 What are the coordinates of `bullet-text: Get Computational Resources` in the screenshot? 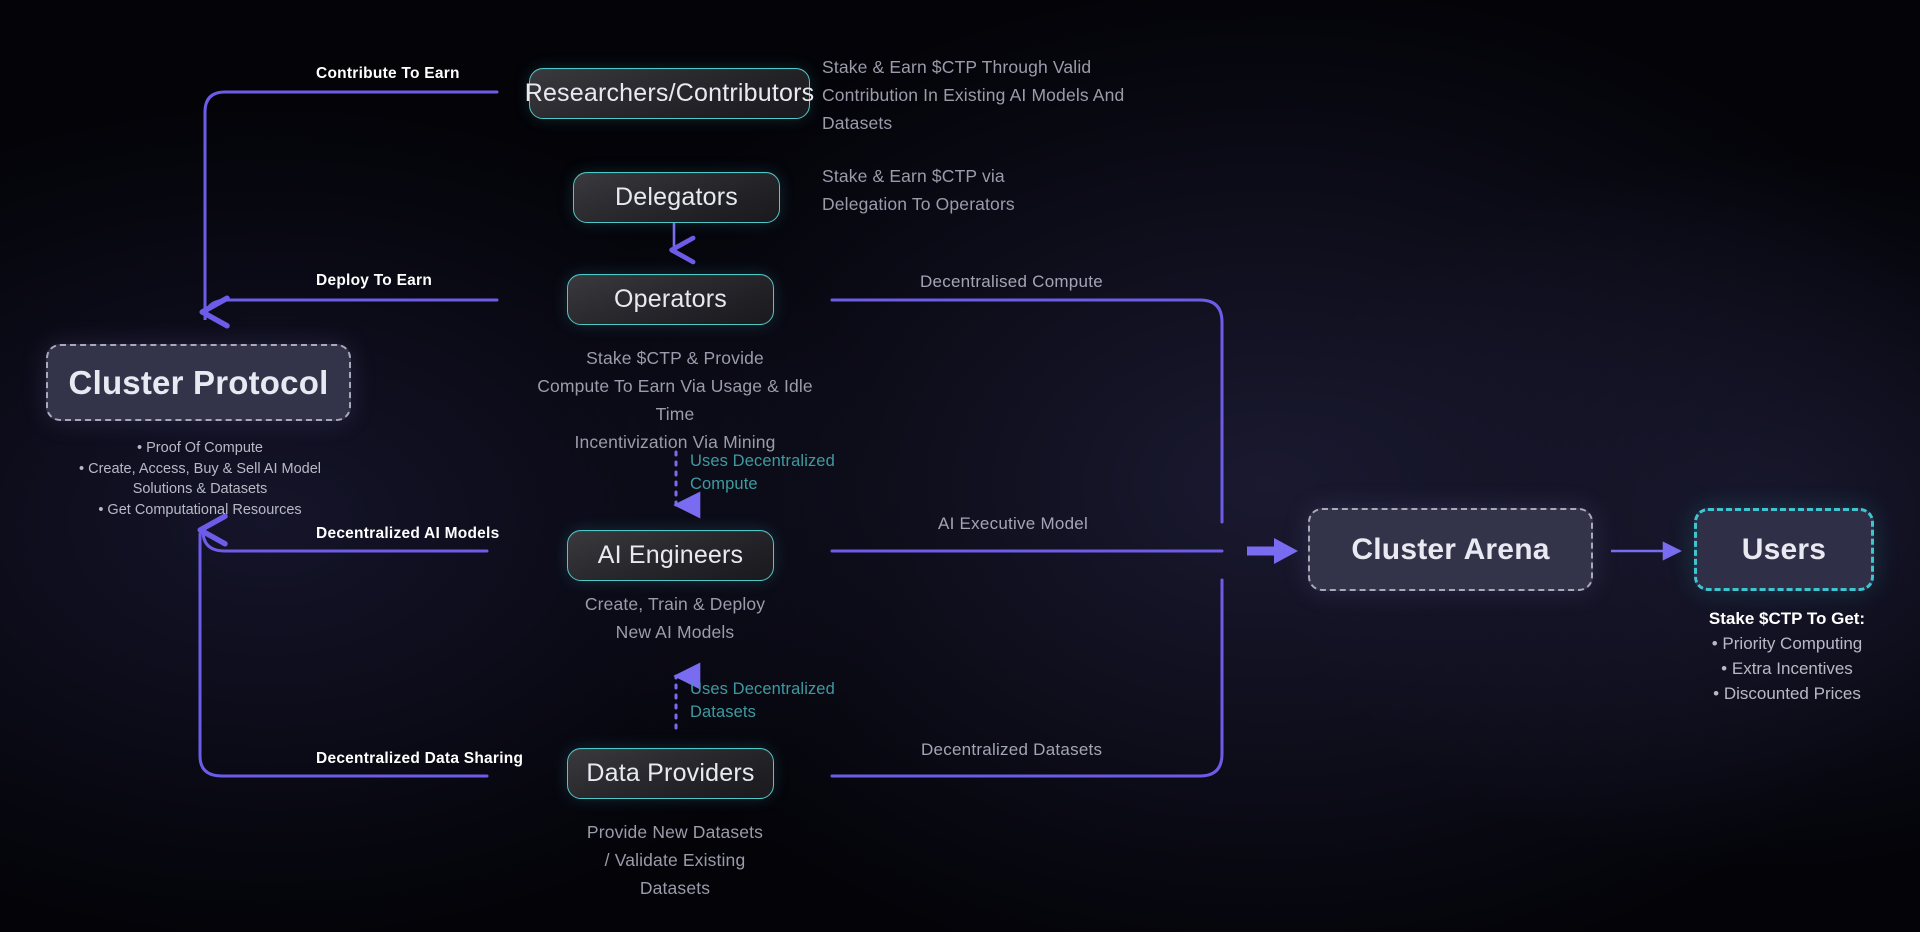 It's located at (204, 509).